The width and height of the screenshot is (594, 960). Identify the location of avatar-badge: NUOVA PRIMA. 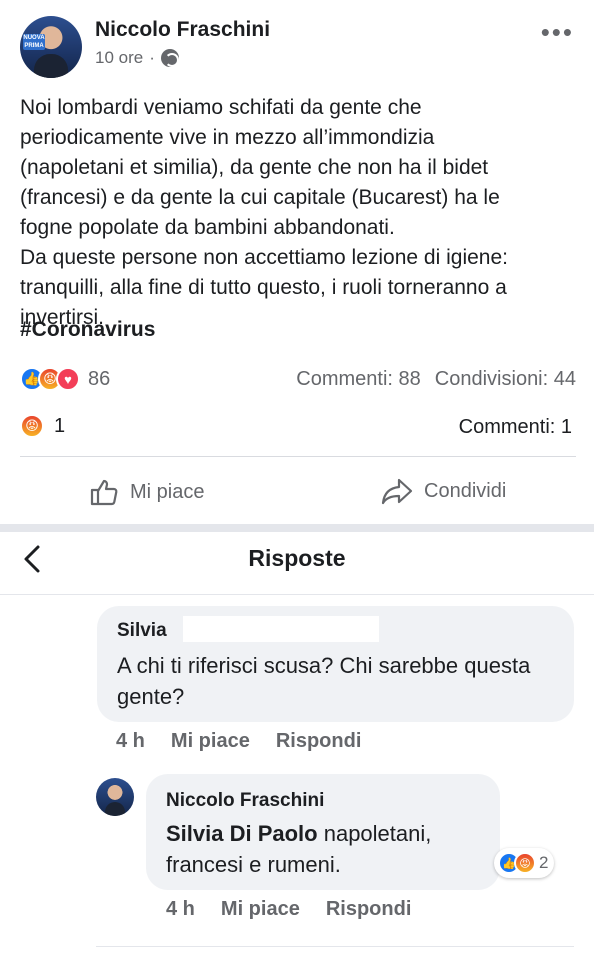
(34, 42).